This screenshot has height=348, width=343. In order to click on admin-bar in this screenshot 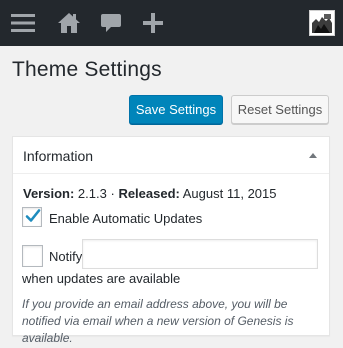, I will do `click(171, 23)`.